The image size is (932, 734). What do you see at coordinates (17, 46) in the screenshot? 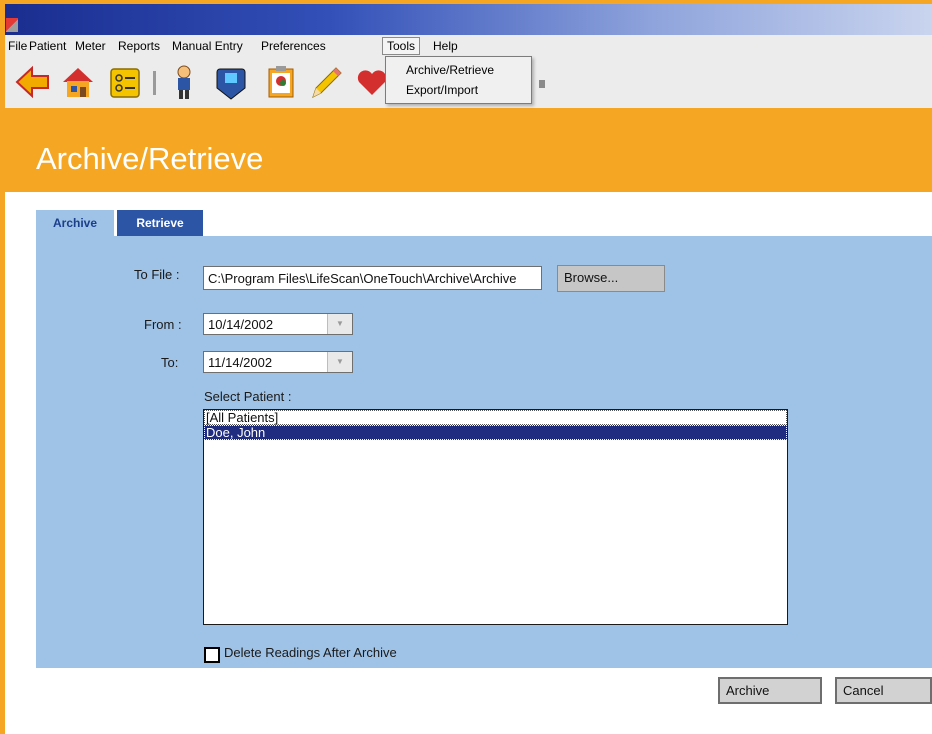
I see `menu-file: File` at bounding box center [17, 46].